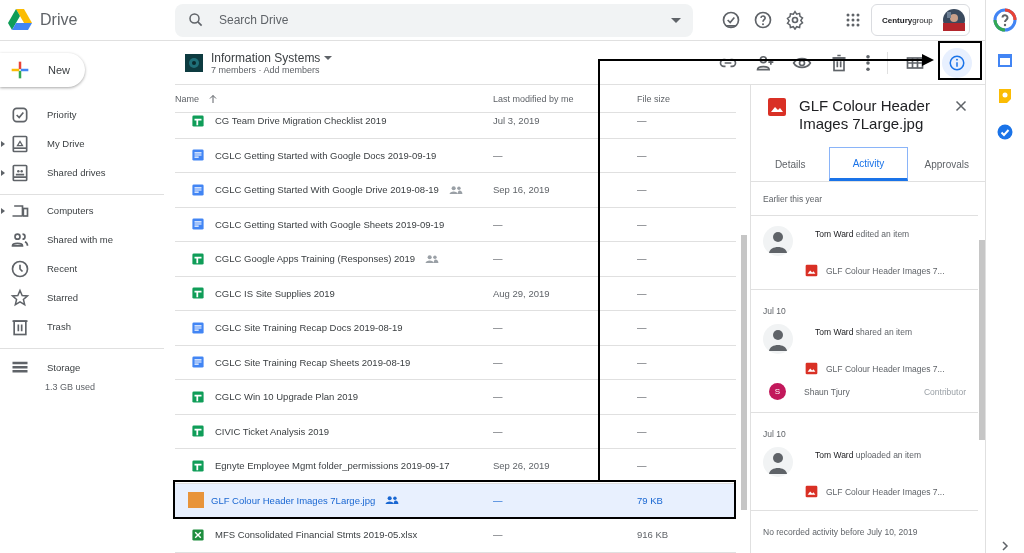  Describe the element at coordinates (301, 121) in the screenshot. I see `file-name: CG Team Drive Migration Checklist 2019` at that location.